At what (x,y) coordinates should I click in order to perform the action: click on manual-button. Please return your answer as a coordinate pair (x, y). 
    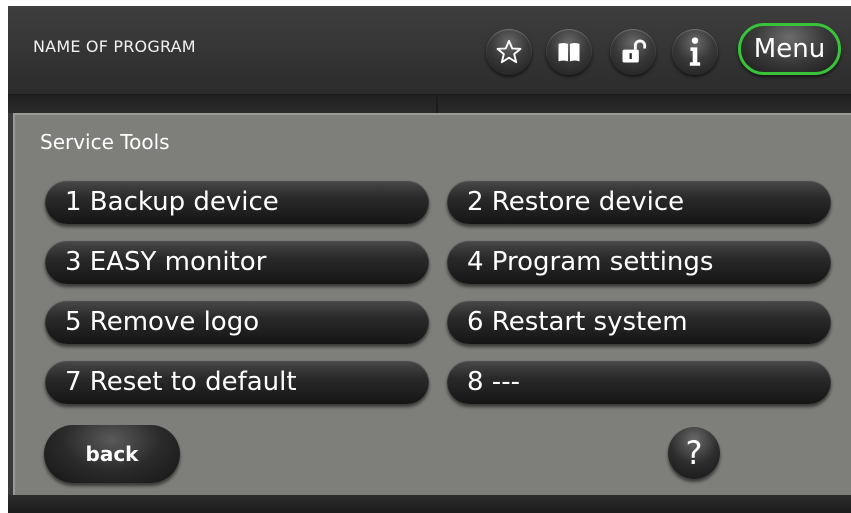
    Looking at the image, I should click on (569, 52).